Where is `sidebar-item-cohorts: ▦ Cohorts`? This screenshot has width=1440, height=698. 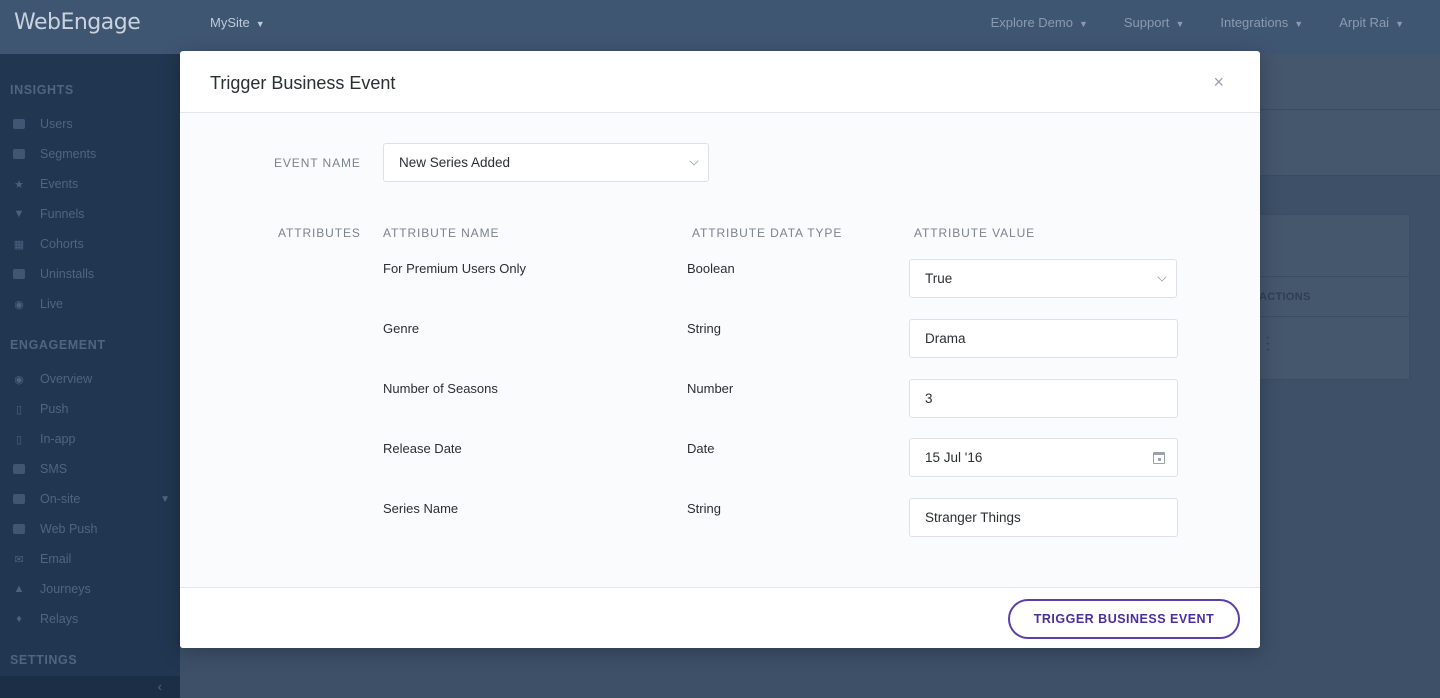 sidebar-item-cohorts: ▦ Cohorts is located at coordinates (90, 244).